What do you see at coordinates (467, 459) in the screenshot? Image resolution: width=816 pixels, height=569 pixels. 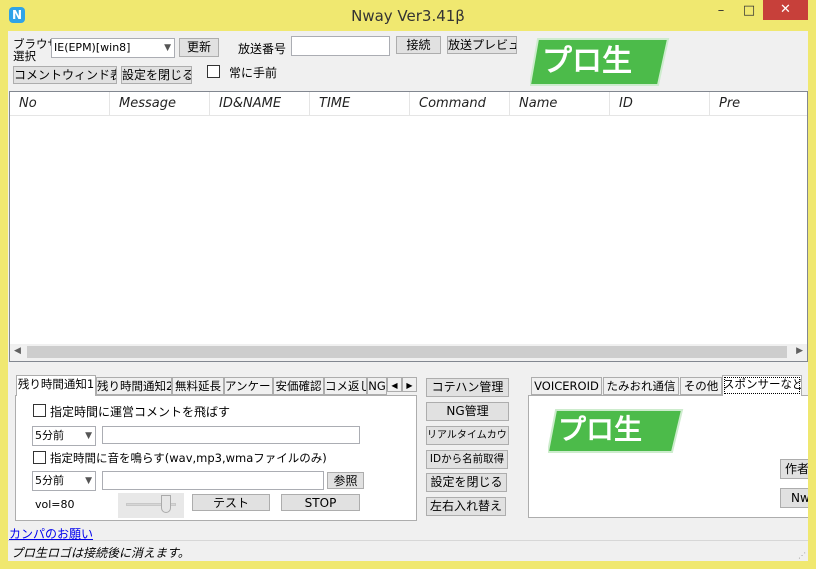 I see `id-to-name-button: IDから名前取得` at bounding box center [467, 459].